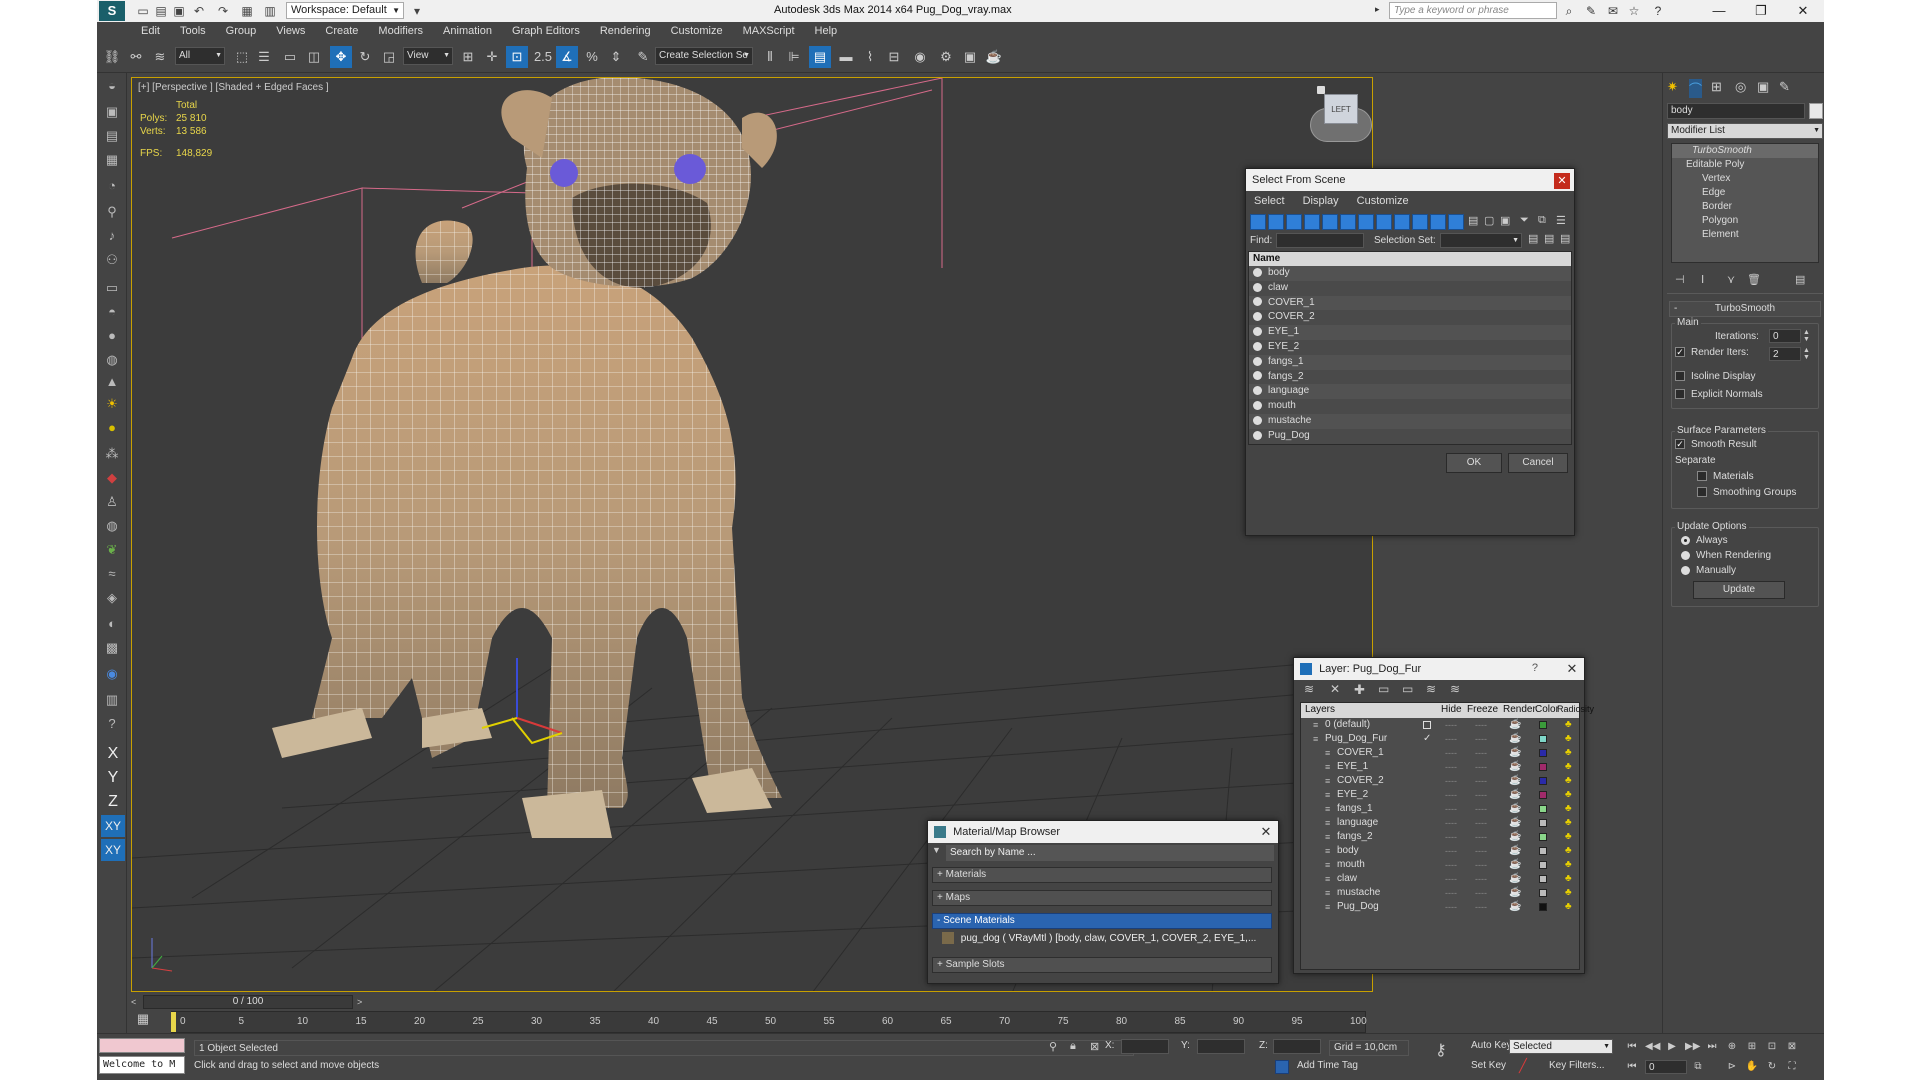  Describe the element at coordinates (1320, 240) in the screenshot. I see `find-input` at that location.